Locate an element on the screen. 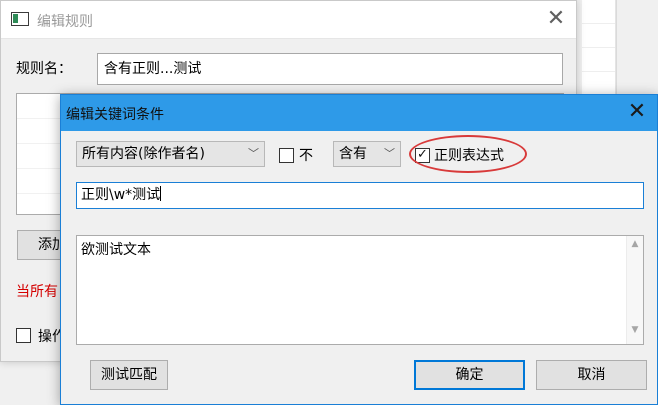 Image resolution: width=658 pixels, height=405 pixels. dialog-close-icon: ✕ is located at coordinates (637, 113).